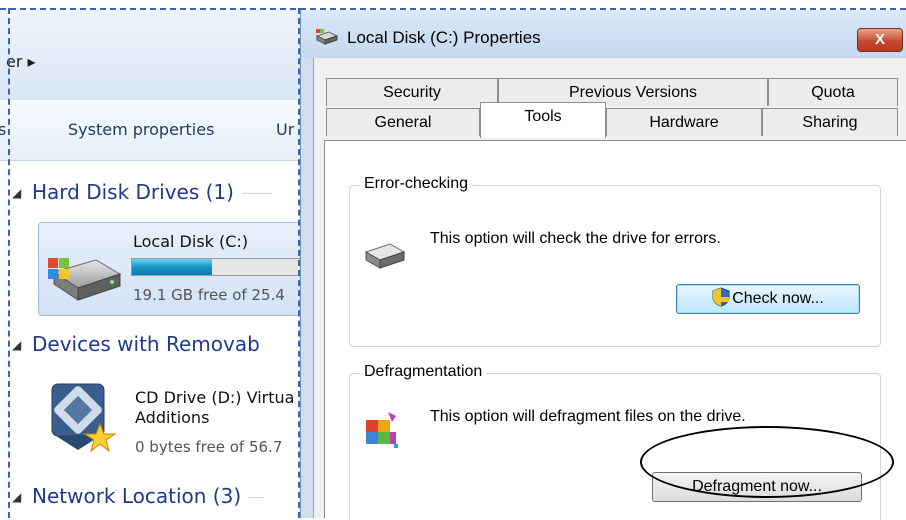  I want to click on command-cut-off-left: s, so click(3, 129).